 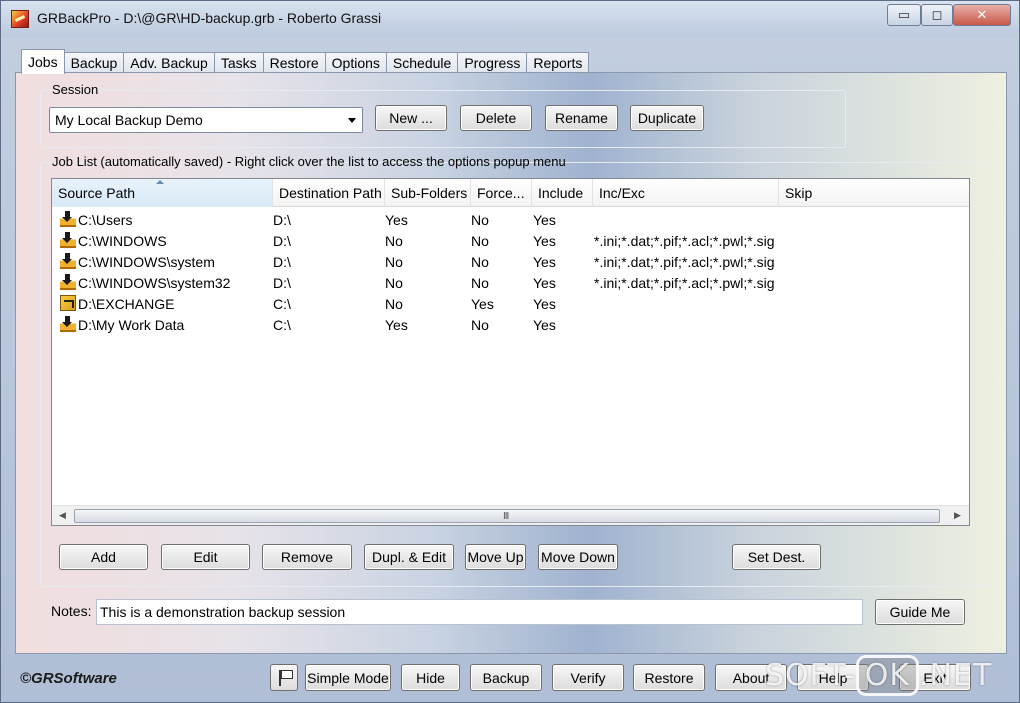 I want to click on column-sub-folders: Sub-Folders, so click(x=428, y=193).